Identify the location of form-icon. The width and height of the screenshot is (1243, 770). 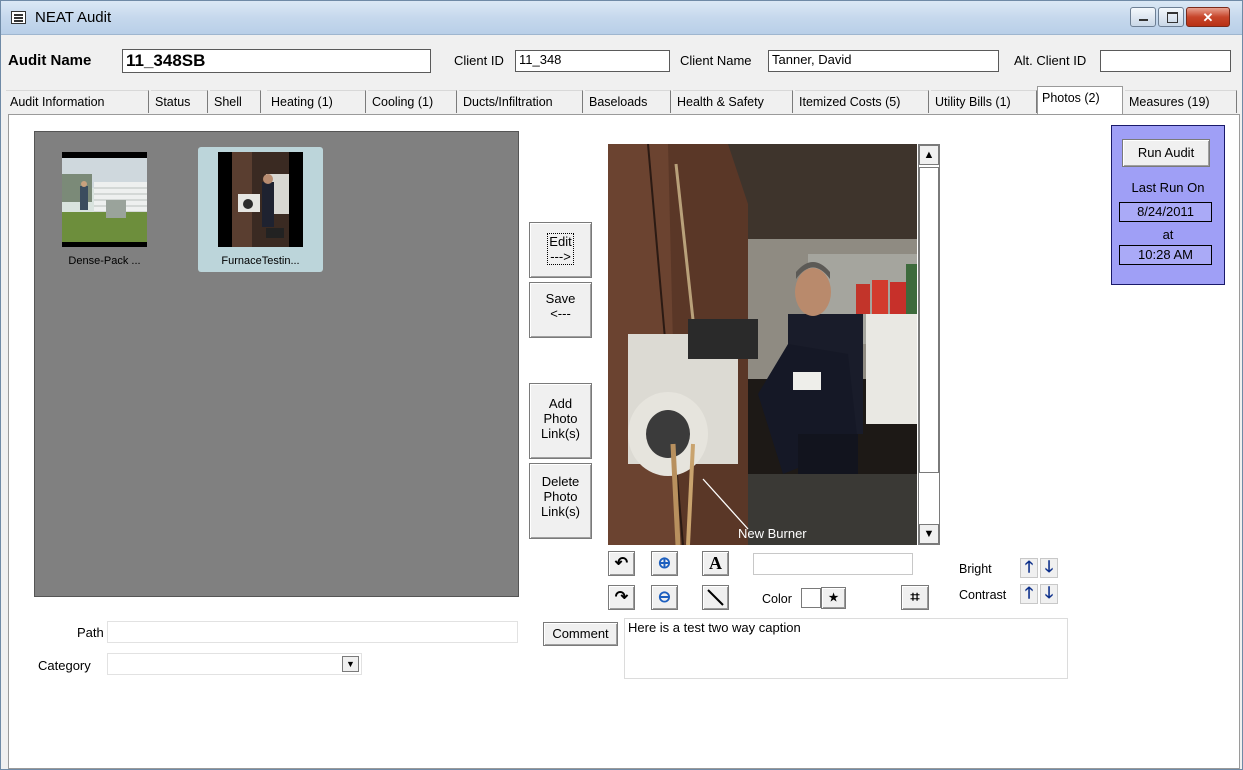
(18, 17).